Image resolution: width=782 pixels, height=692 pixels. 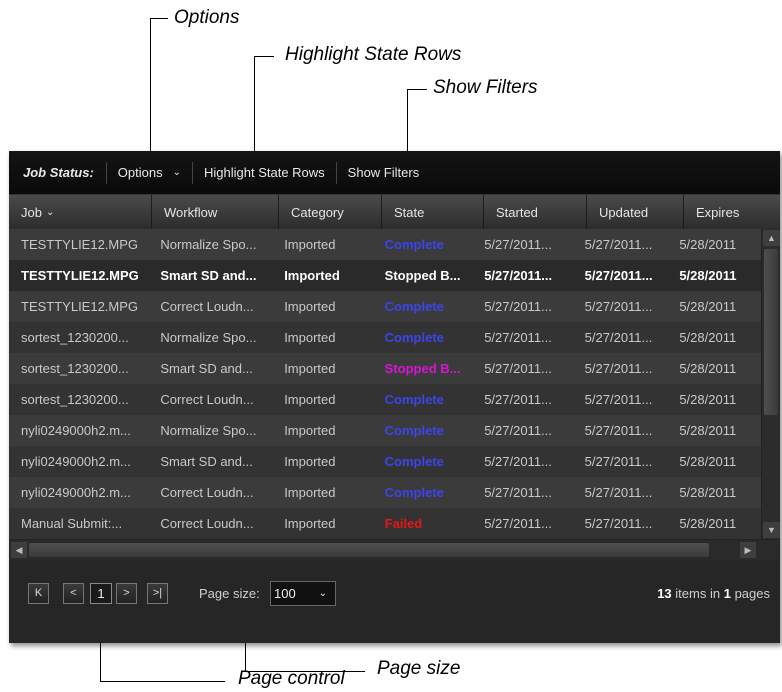 What do you see at coordinates (419, 668) in the screenshot?
I see `page-size-callout: Page size` at bounding box center [419, 668].